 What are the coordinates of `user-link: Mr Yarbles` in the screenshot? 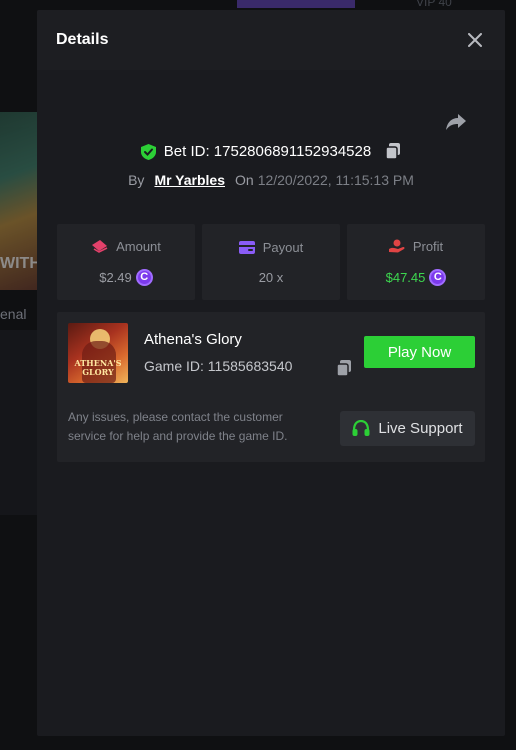 It's located at (189, 180).